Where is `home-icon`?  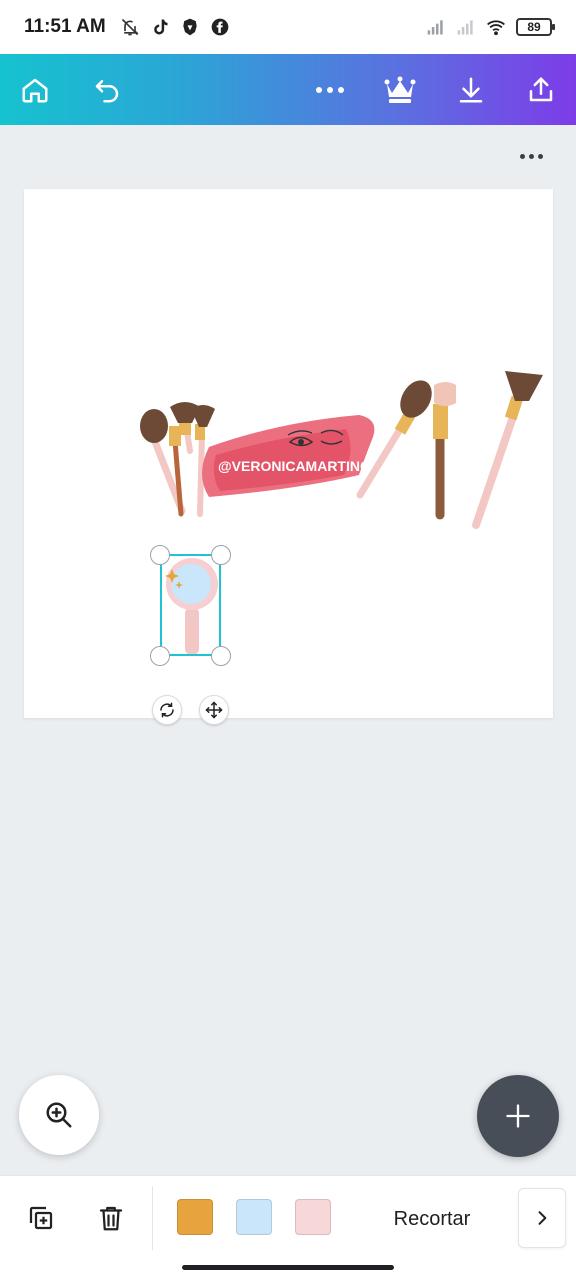 home-icon is located at coordinates (35, 90).